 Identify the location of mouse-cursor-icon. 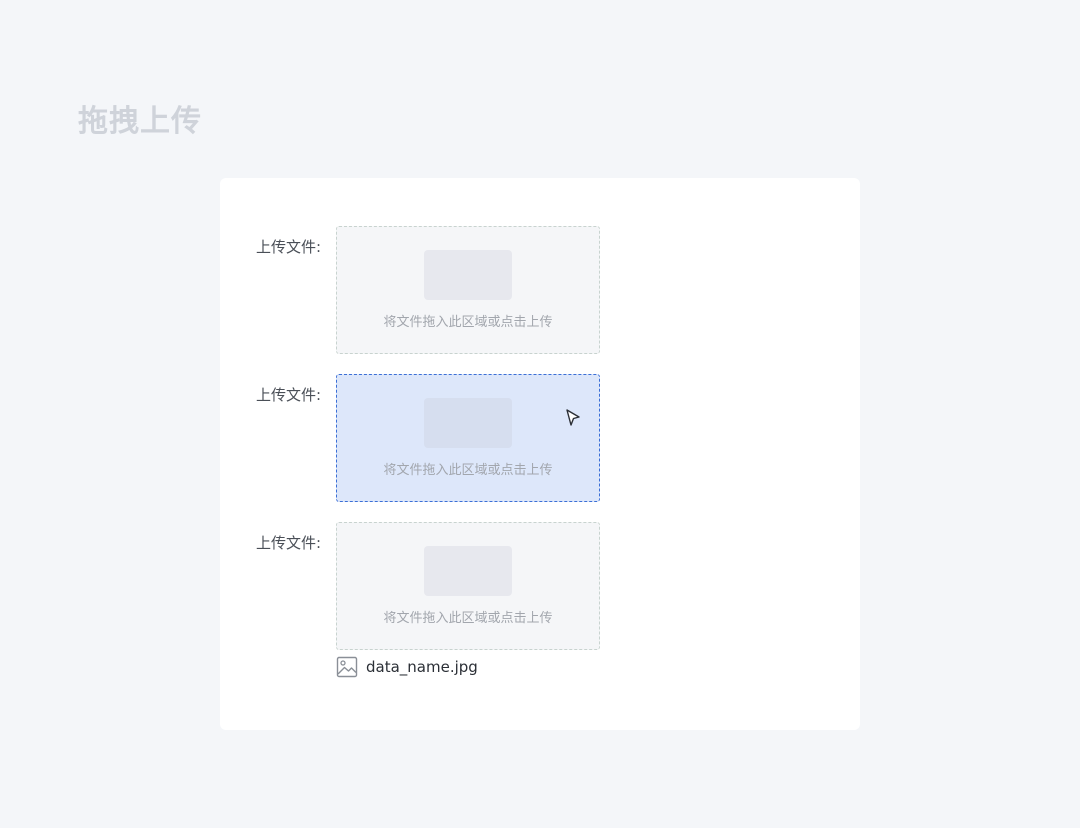
(573, 417).